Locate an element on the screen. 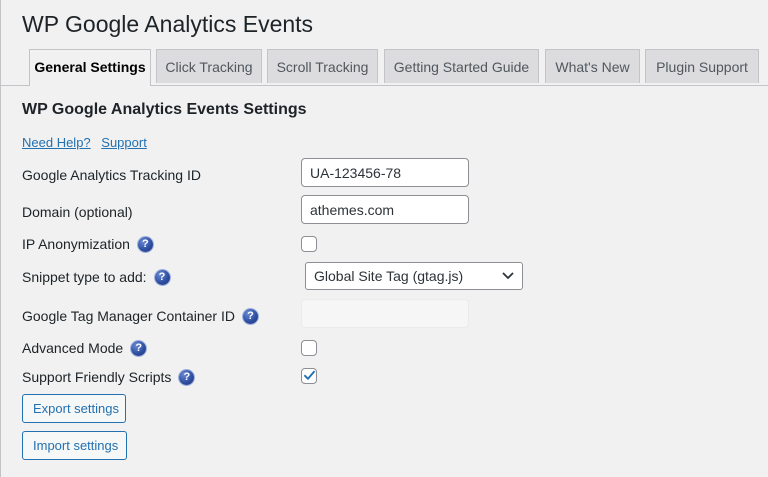 The width and height of the screenshot is (768, 477). checkmark-icon is located at coordinates (309, 375).